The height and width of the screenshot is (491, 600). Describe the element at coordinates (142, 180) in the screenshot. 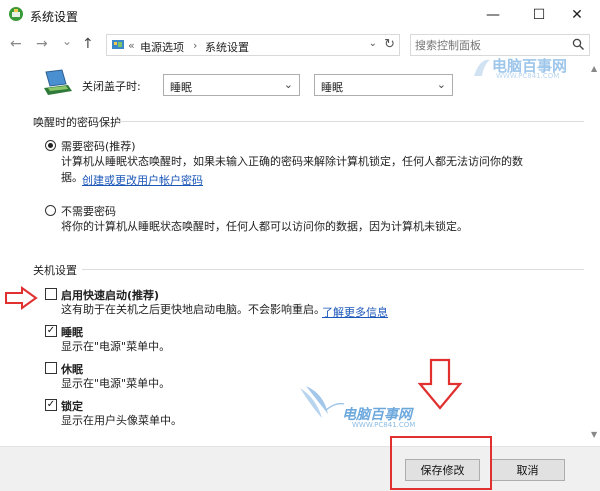

I see `create-change-password-link: 创建或更改用户帐户密码` at that location.